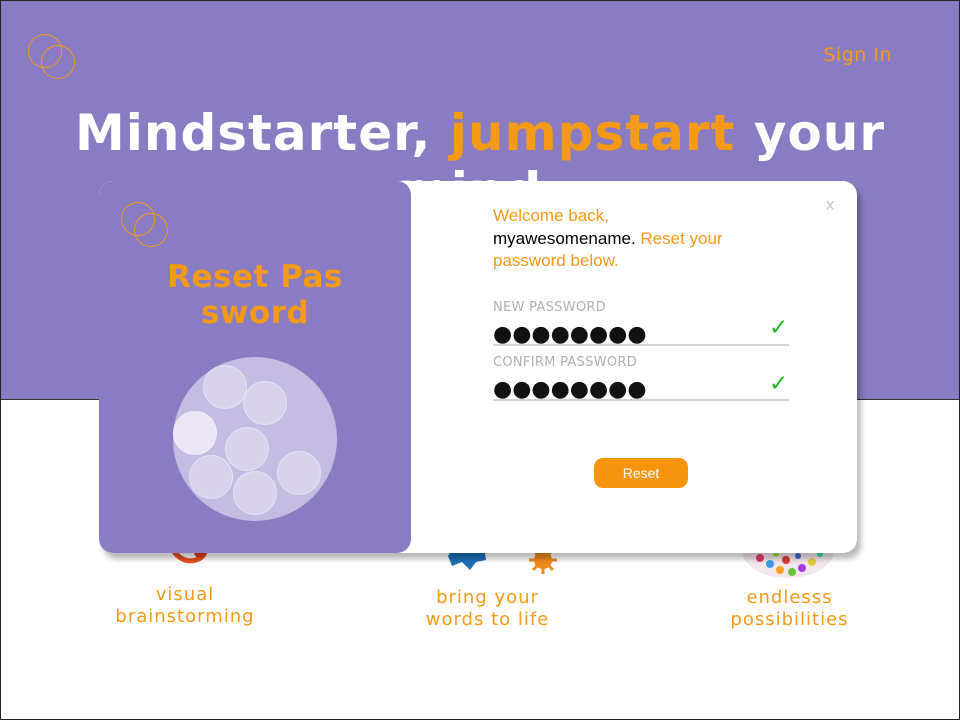 The image size is (960, 720). Describe the element at coordinates (789, 597) in the screenshot. I see `feature-label: endlesss` at that location.